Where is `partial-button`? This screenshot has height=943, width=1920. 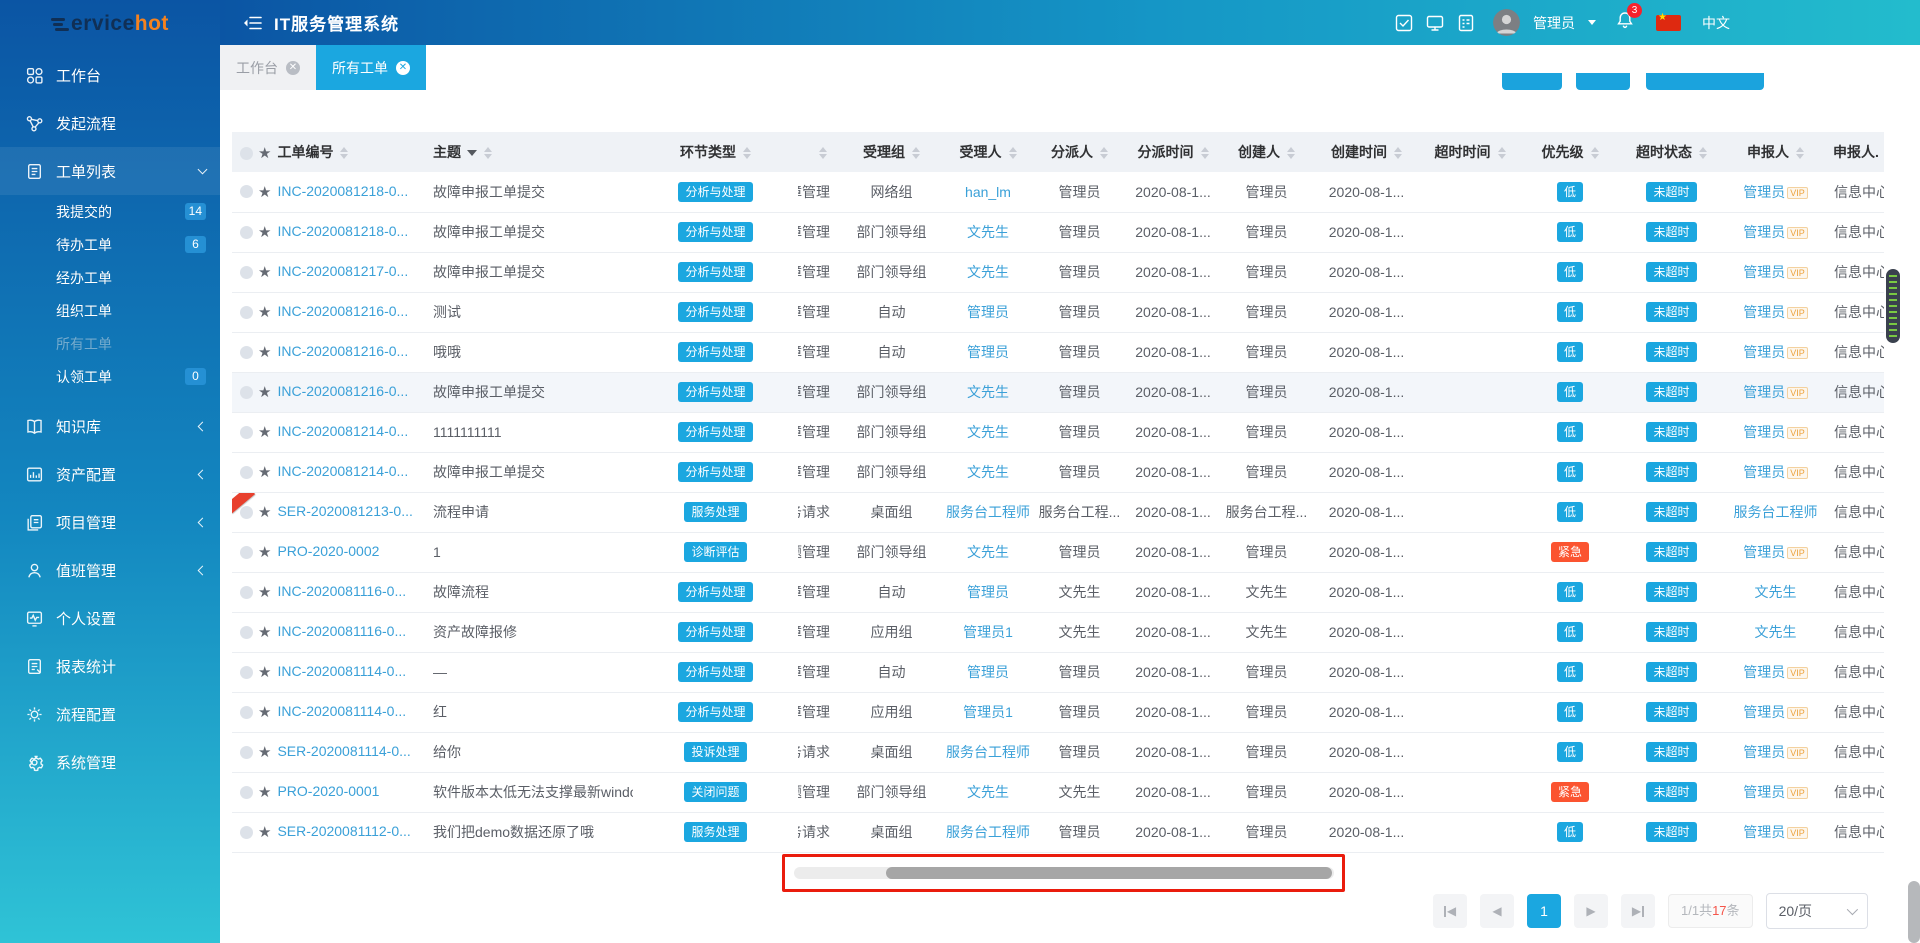
partial-button is located at coordinates (1532, 81).